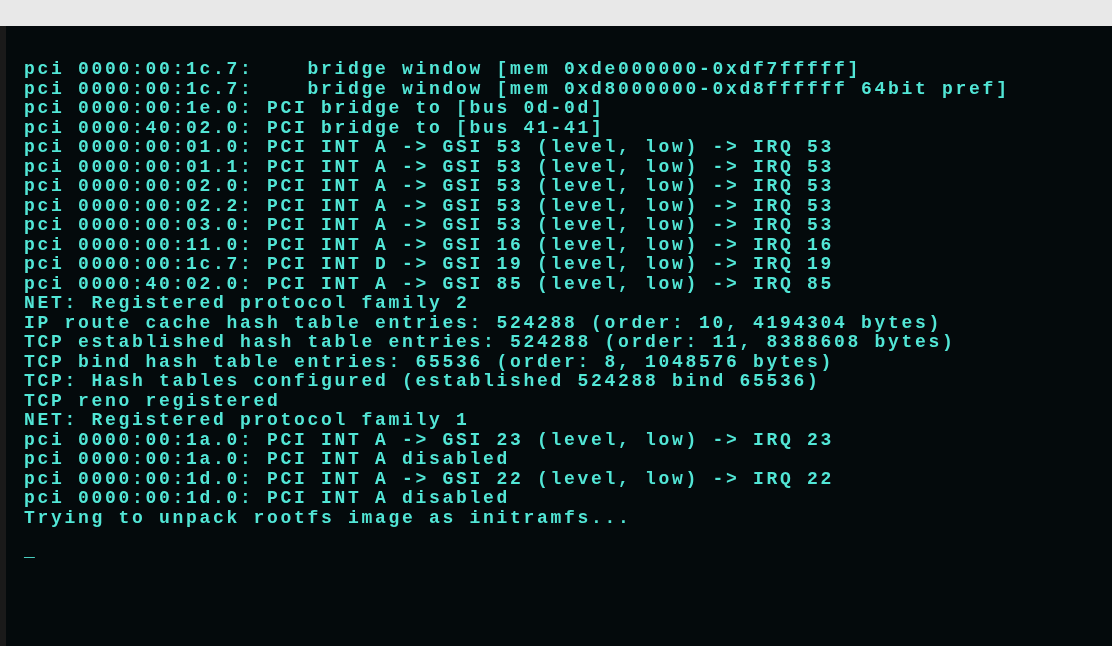  What do you see at coordinates (422, 381) in the screenshot?
I see `console-line: TCP: Hash tables configured (established 524288 bind 65536)` at bounding box center [422, 381].